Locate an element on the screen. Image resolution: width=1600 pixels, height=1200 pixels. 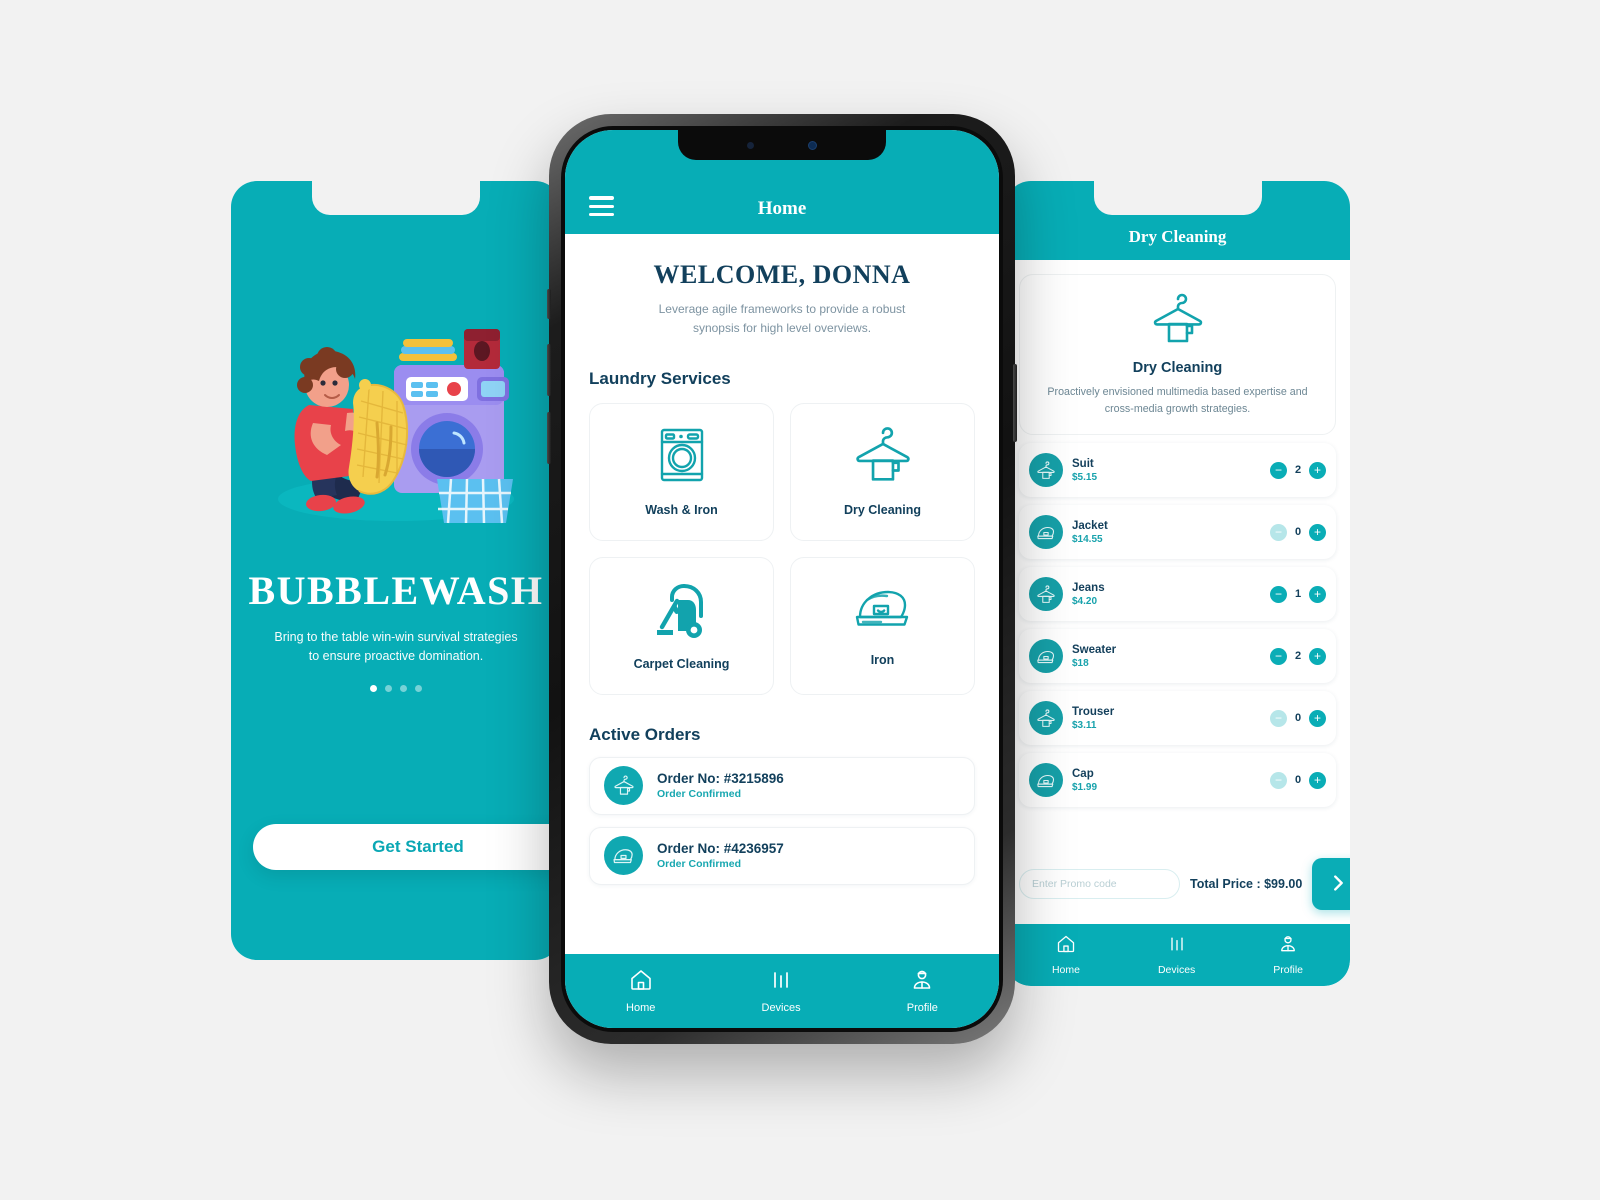
nav-label: Home is located at coordinates (641, 1008).